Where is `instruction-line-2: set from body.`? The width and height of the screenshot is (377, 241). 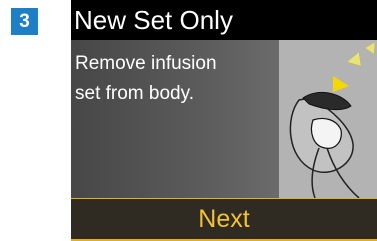 instruction-line-2: set from body. is located at coordinates (134, 93).